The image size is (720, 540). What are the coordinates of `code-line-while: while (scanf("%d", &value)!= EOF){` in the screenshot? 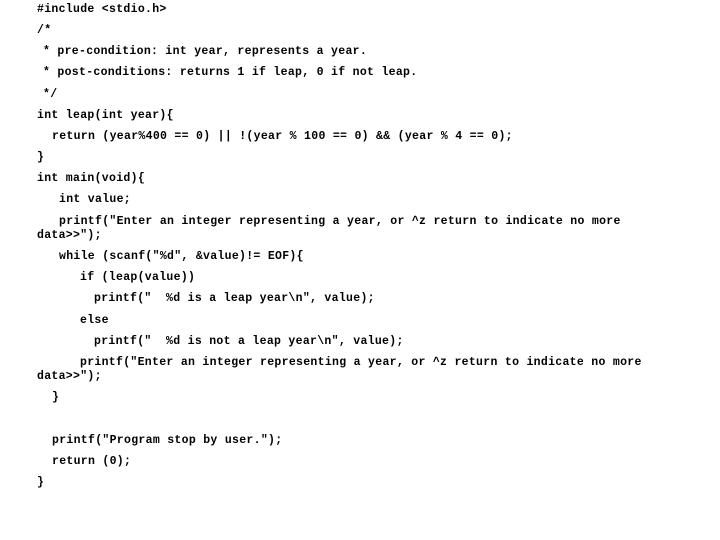 It's located at (181, 256).